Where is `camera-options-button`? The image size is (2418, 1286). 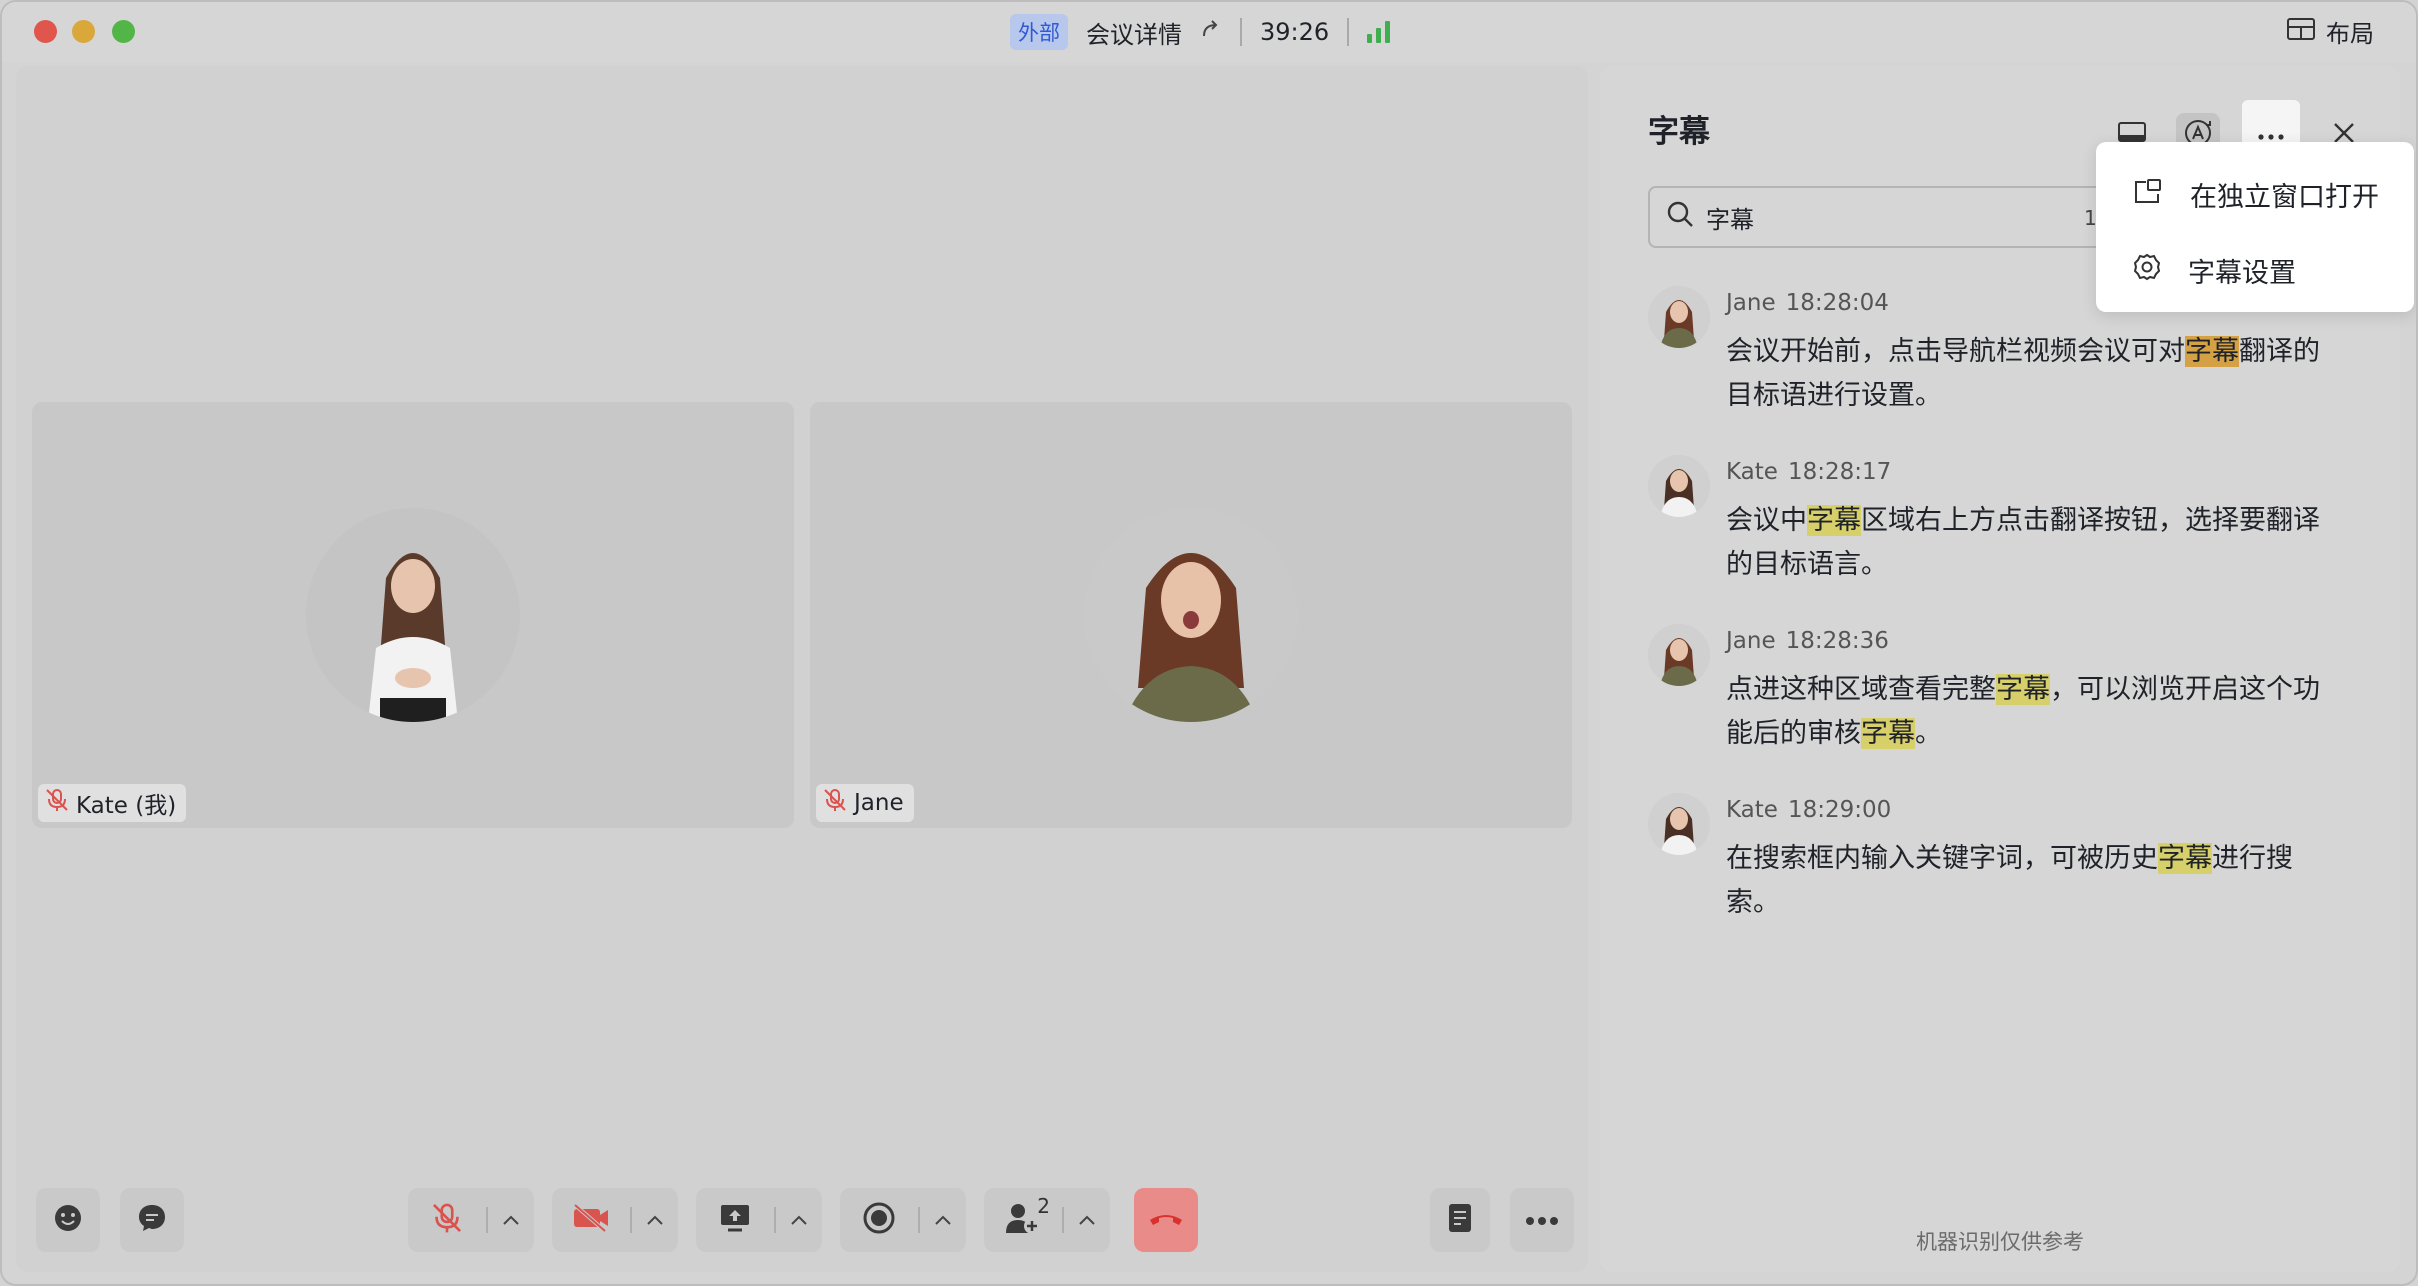
camera-options-button is located at coordinates (655, 1220).